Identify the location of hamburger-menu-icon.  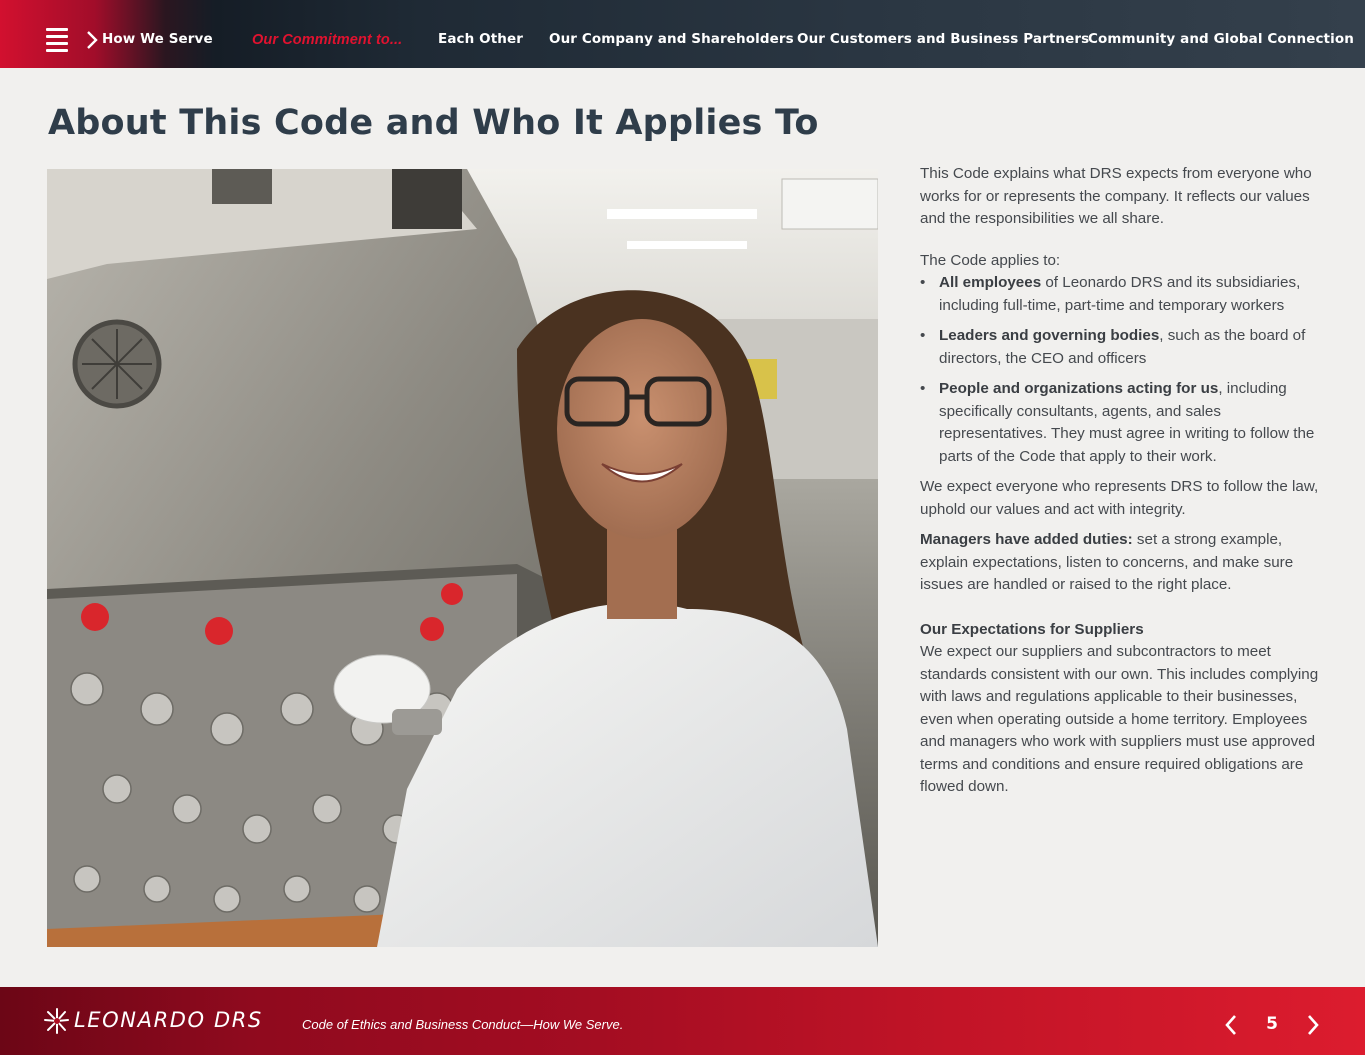
(57, 40).